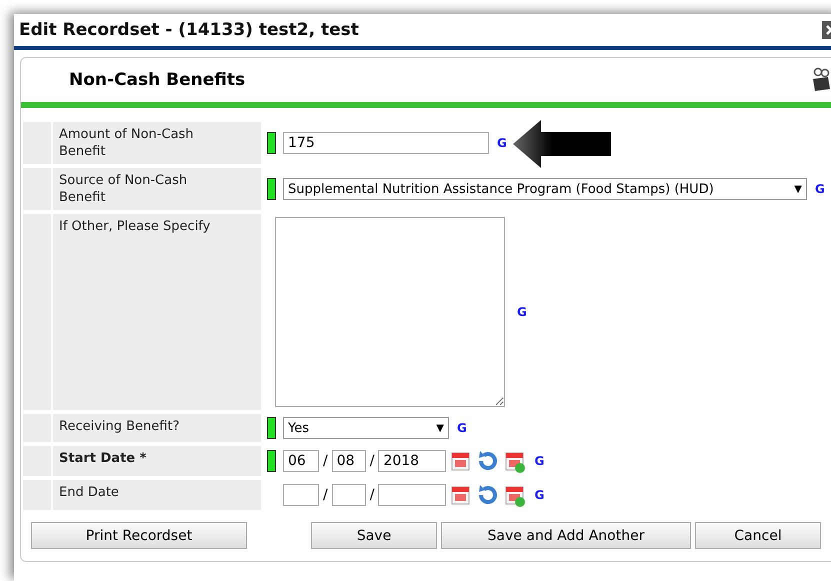 This screenshot has height=581, width=831. I want to click on action-button: Save, so click(374, 535).